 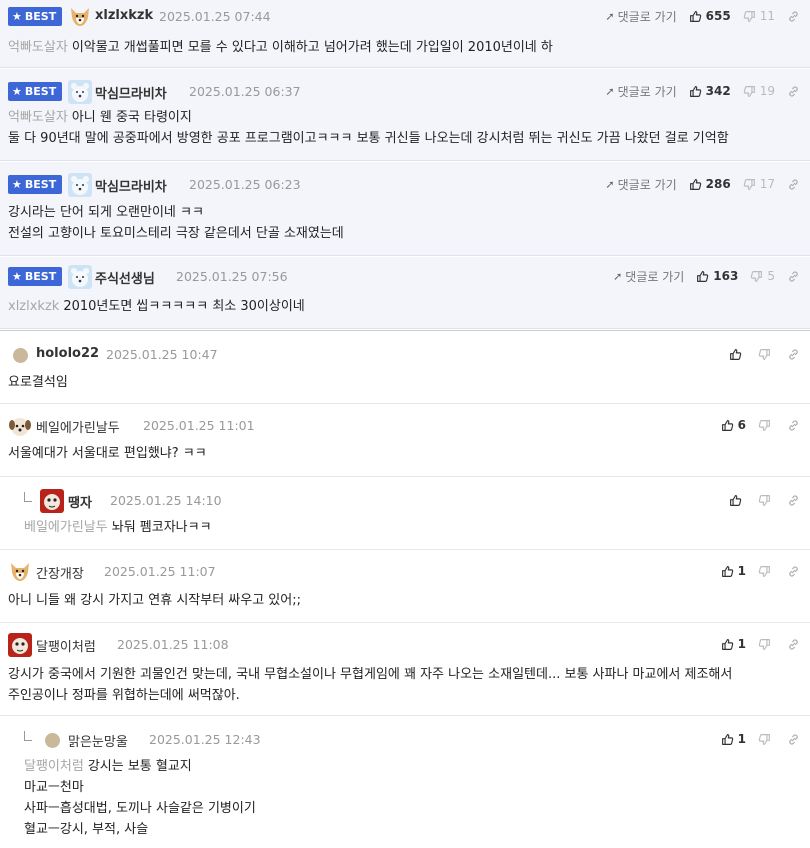 What do you see at coordinates (759, 16) in the screenshot?
I see `downvote-button: 11` at bounding box center [759, 16].